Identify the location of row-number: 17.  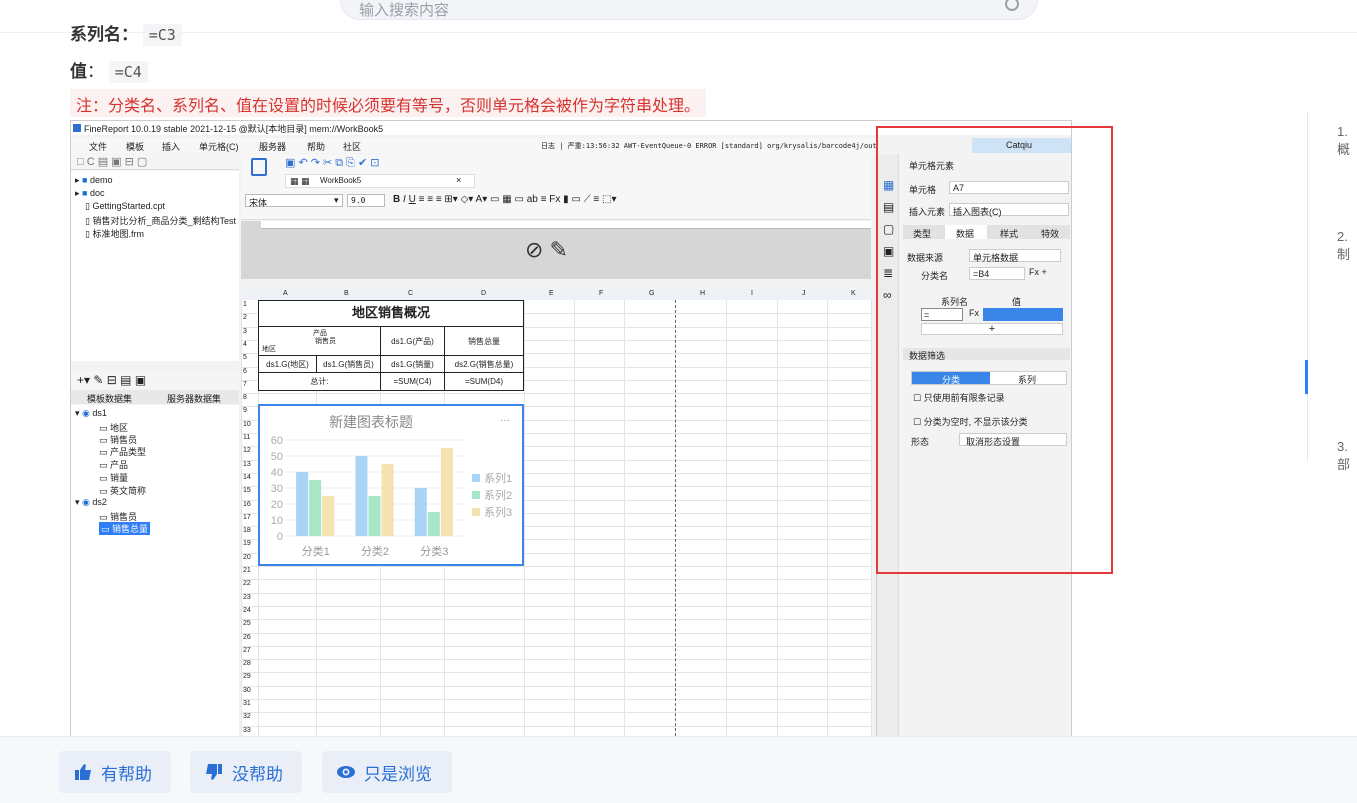
(247, 517).